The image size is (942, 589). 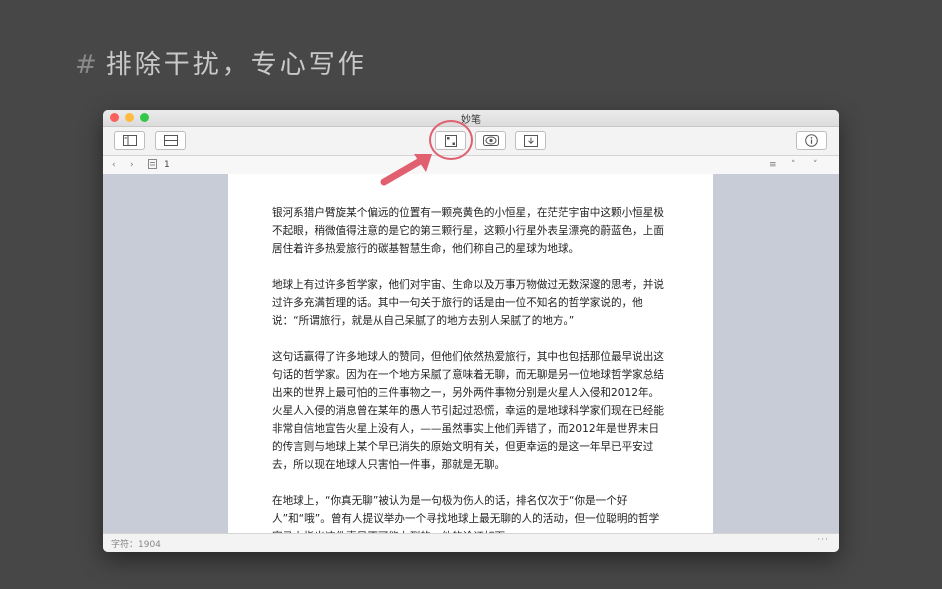 I want to click on title-bar: 妙笔, so click(x=471, y=118).